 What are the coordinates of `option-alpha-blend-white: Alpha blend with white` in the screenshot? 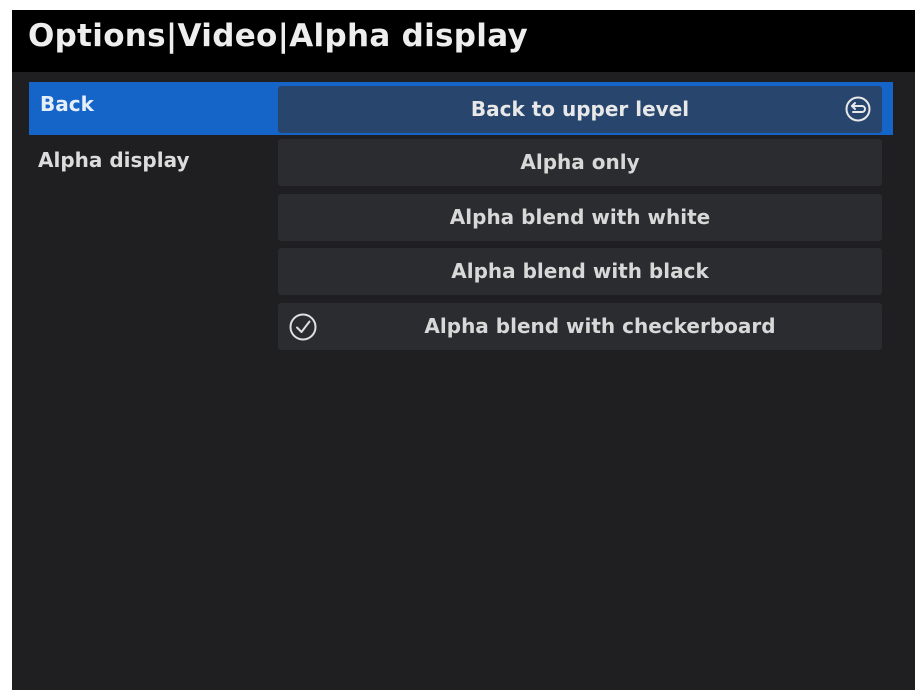 It's located at (580, 217).